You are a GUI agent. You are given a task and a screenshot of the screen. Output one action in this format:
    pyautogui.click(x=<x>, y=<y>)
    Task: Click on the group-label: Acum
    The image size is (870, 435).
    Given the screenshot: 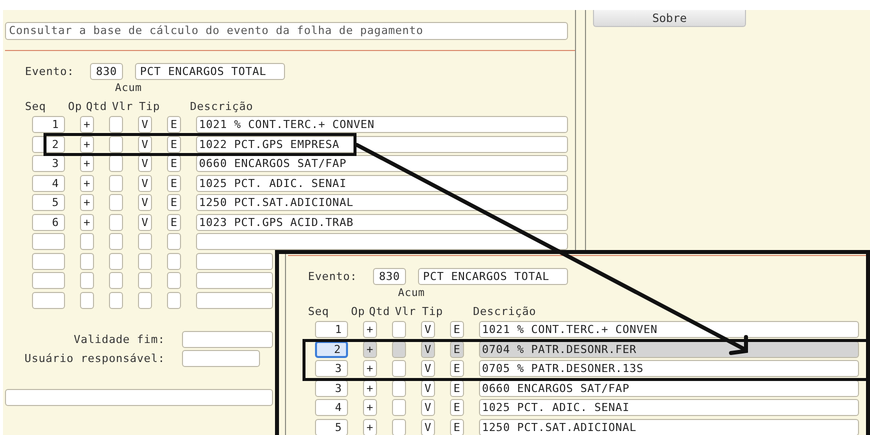 What is the action you would take?
    pyautogui.click(x=411, y=293)
    